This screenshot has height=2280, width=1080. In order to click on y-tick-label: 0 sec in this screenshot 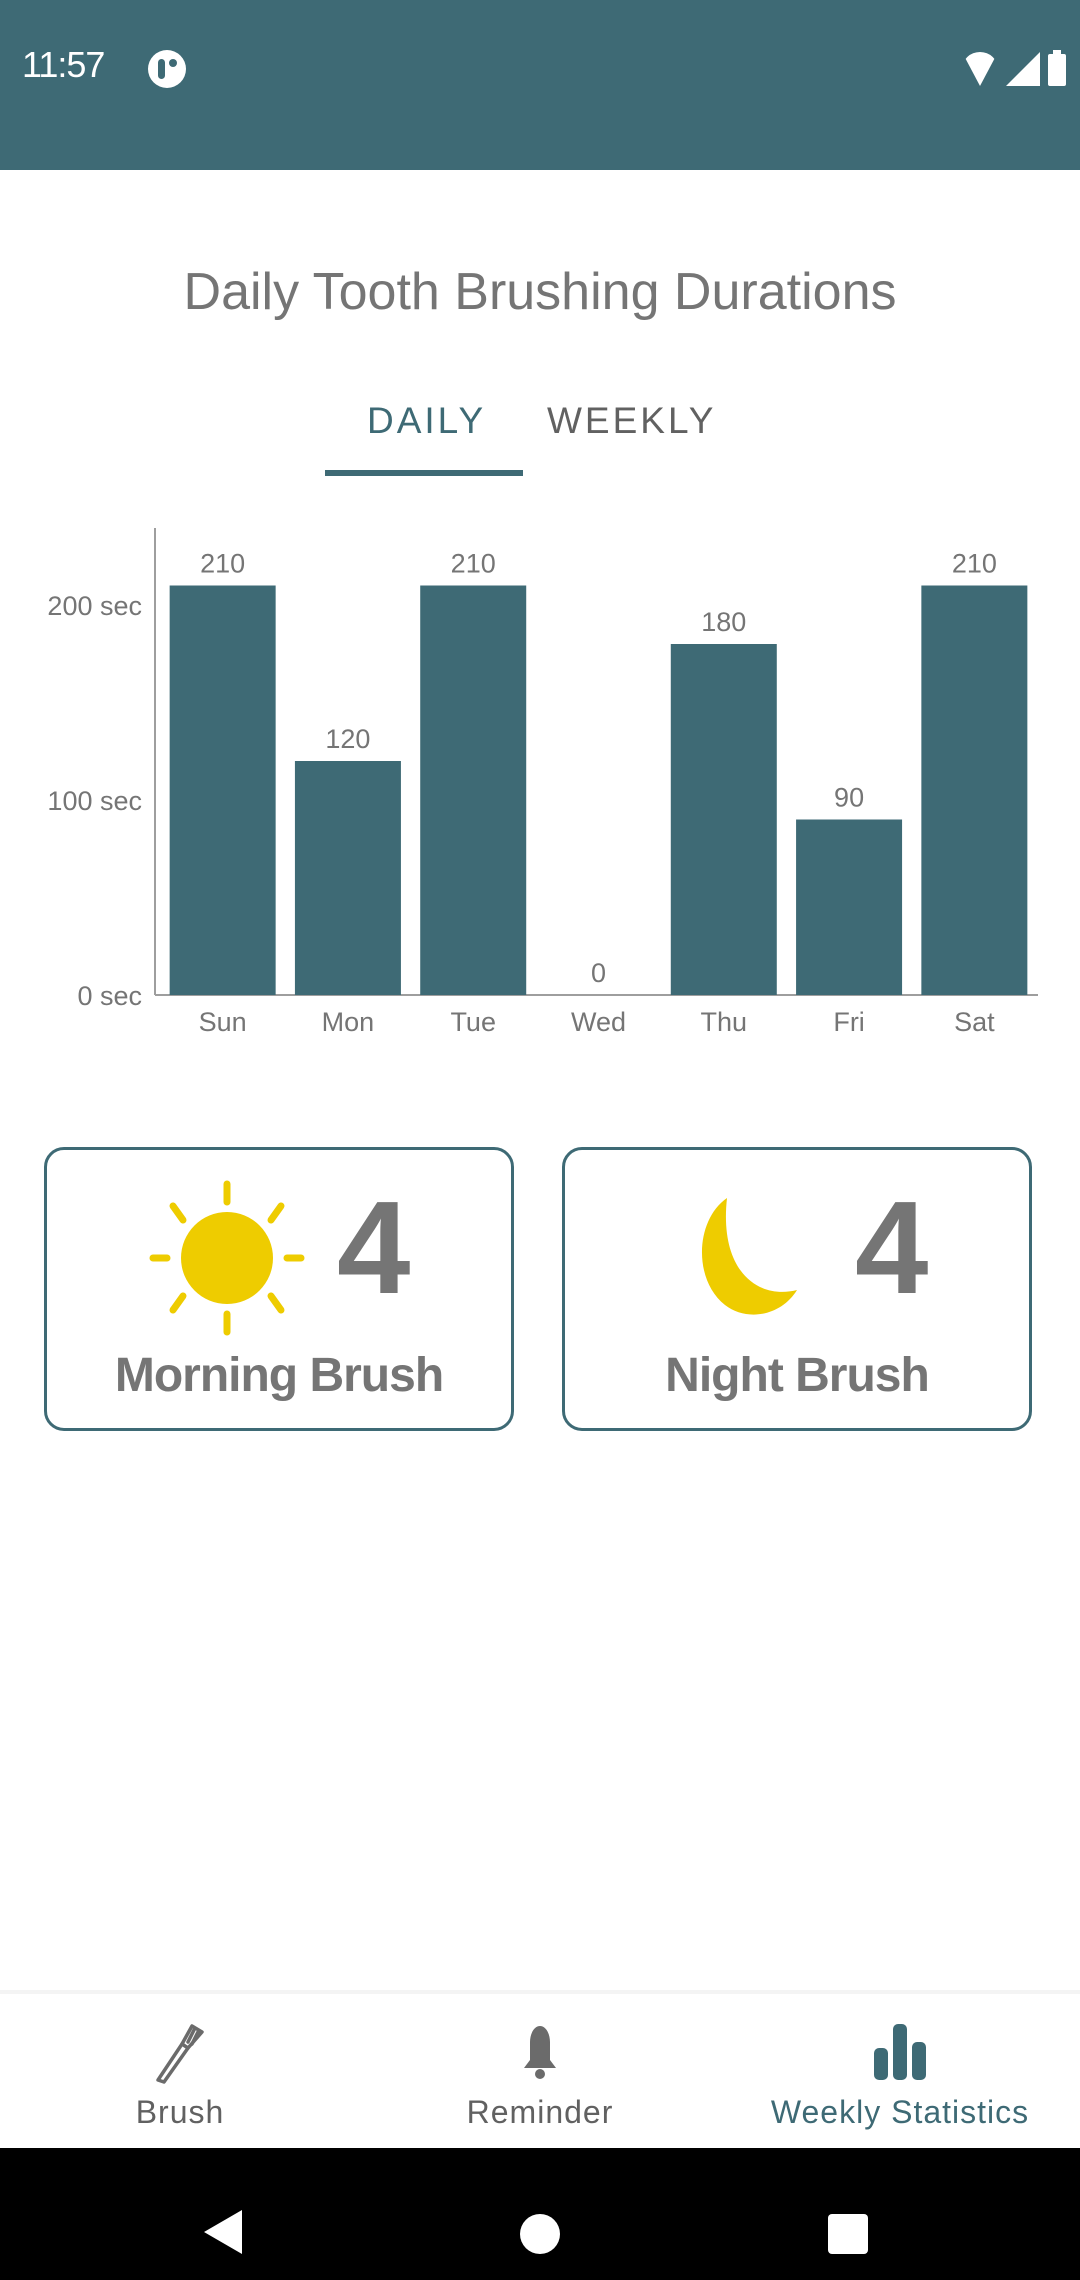, I will do `click(109, 996)`.